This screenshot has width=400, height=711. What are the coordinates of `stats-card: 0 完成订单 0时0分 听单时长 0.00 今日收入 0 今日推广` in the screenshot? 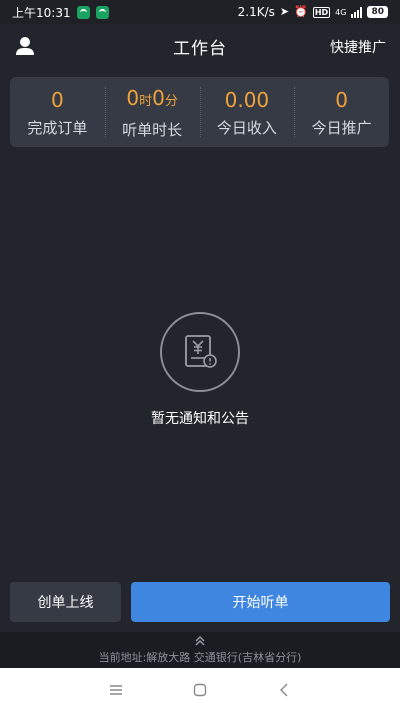 It's located at (199, 112).